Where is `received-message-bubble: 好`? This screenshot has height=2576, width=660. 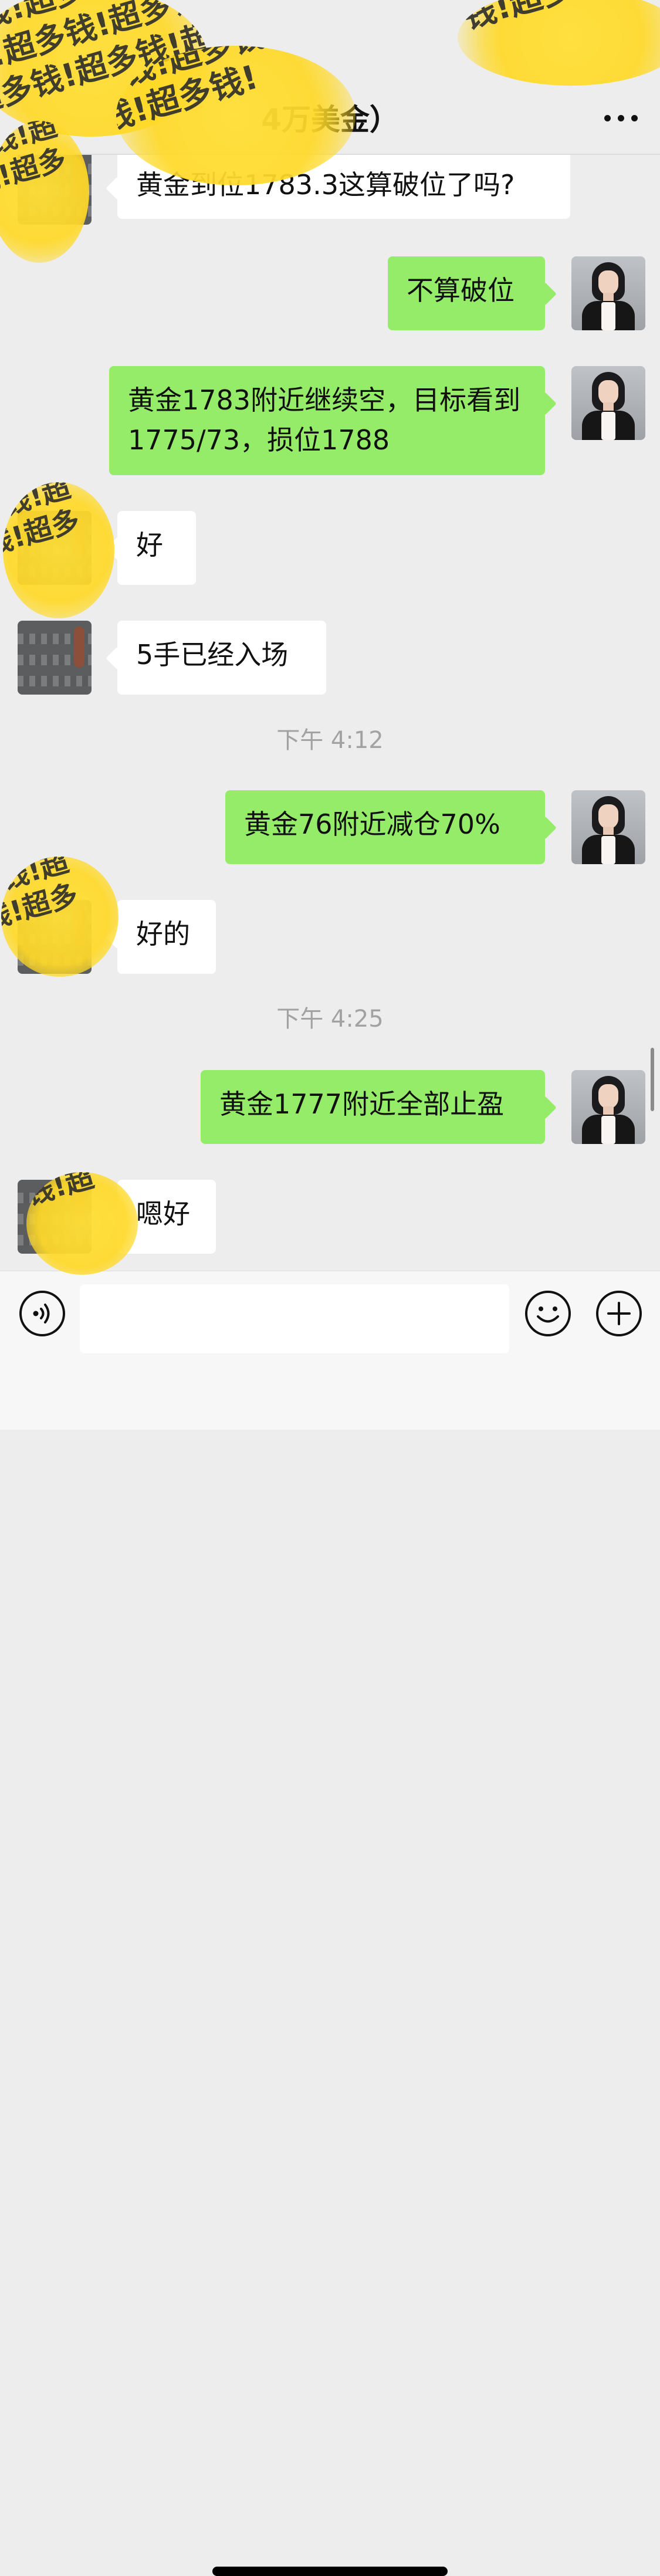 received-message-bubble: 好 is located at coordinates (156, 548).